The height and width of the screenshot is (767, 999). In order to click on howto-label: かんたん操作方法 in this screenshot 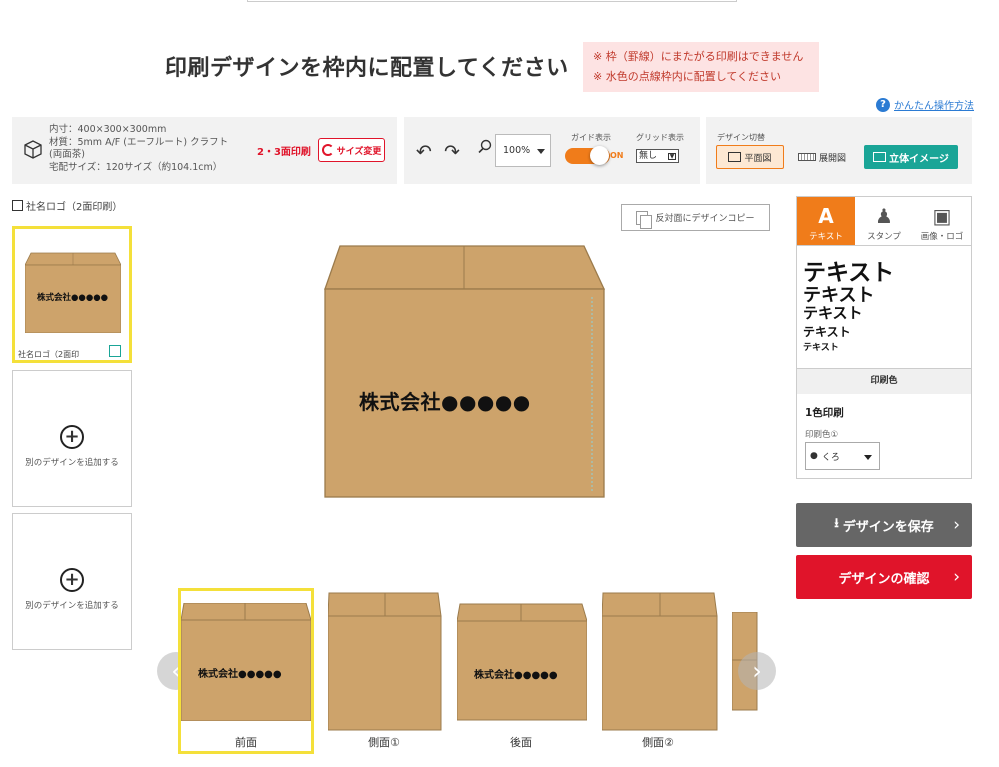, I will do `click(934, 106)`.